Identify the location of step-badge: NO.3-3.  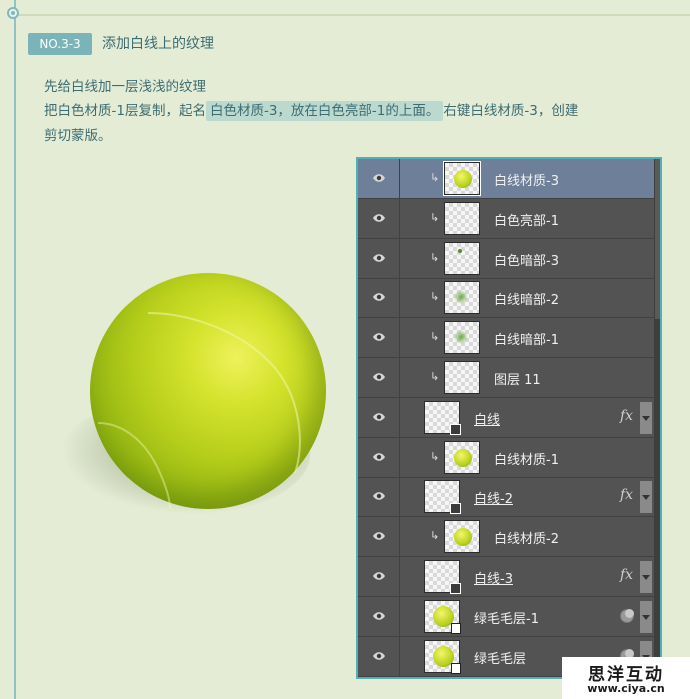
(60, 44).